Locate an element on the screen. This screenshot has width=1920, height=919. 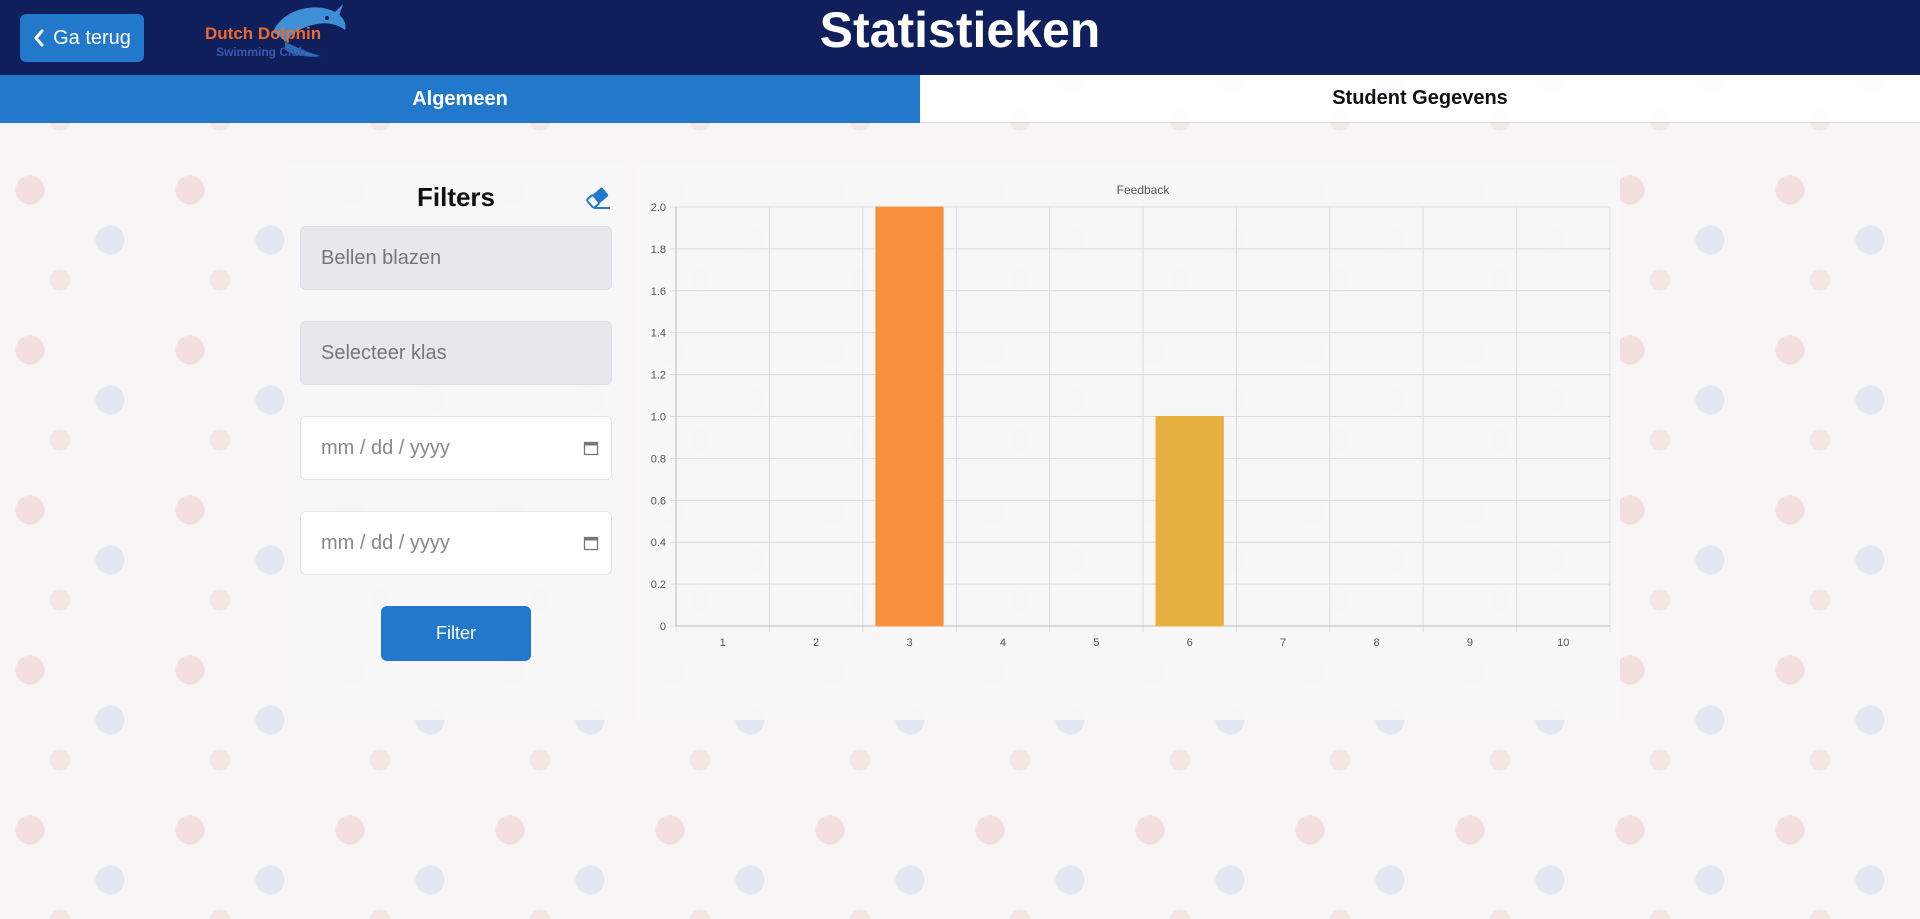
end-date-placeholder: mm / dd / yyyy is located at coordinates (385, 542).